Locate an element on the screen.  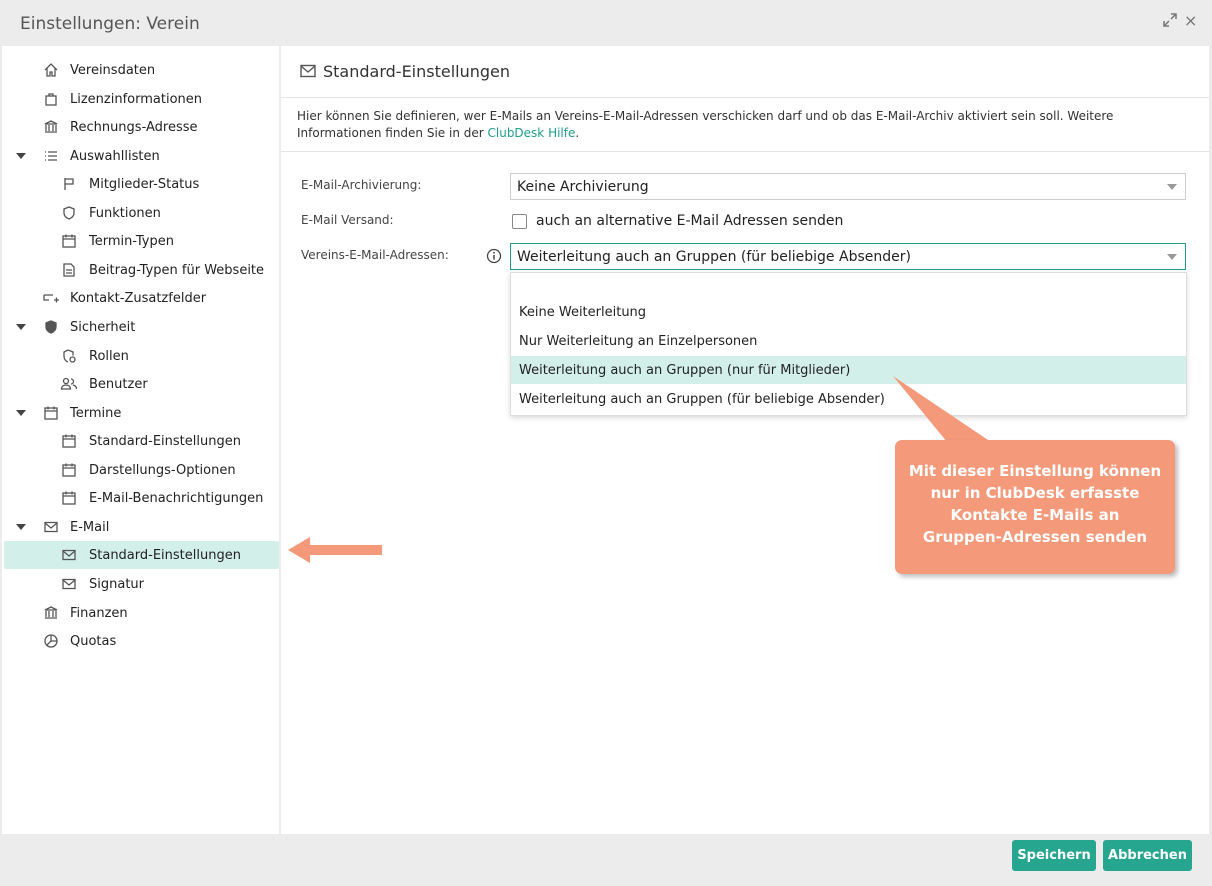
callout-line: Kontakte E-Mails an is located at coordinates (1035, 515).